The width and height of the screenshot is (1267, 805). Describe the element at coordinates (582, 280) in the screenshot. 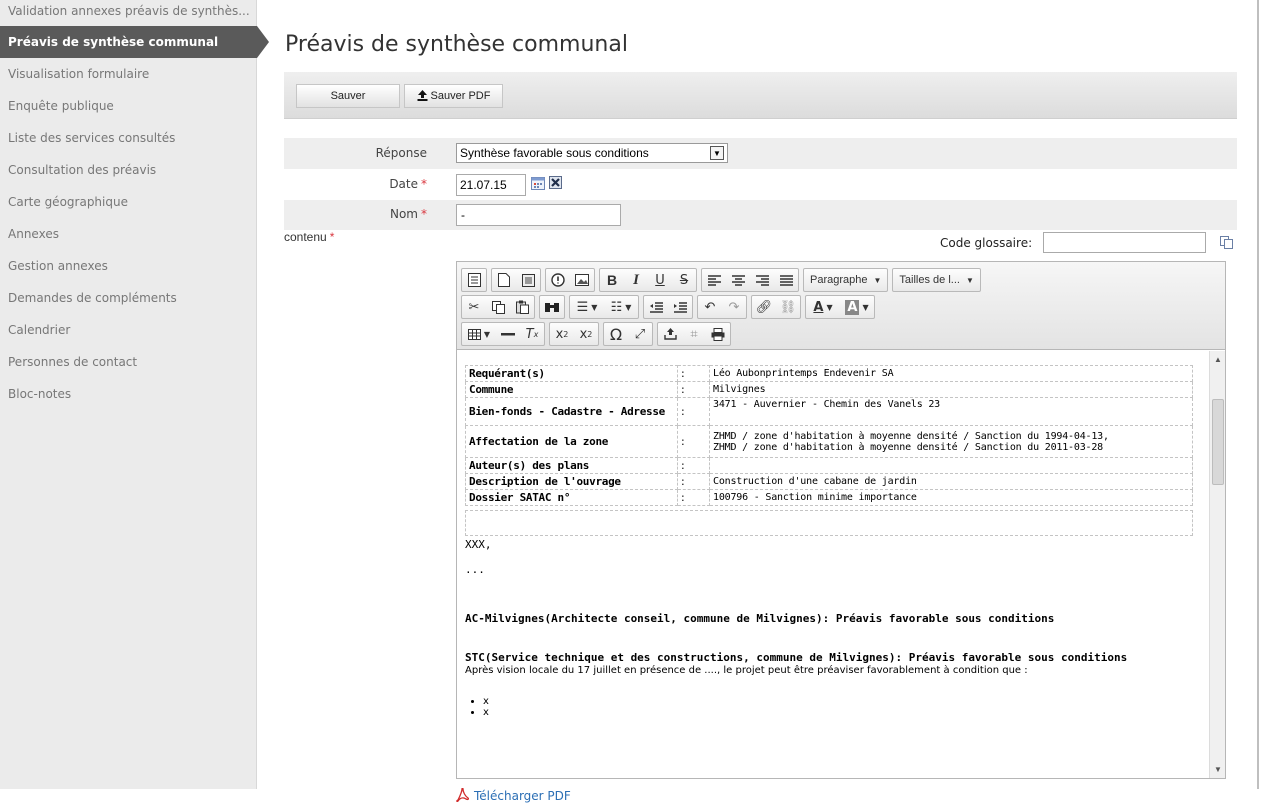

I see `image-icon` at that location.